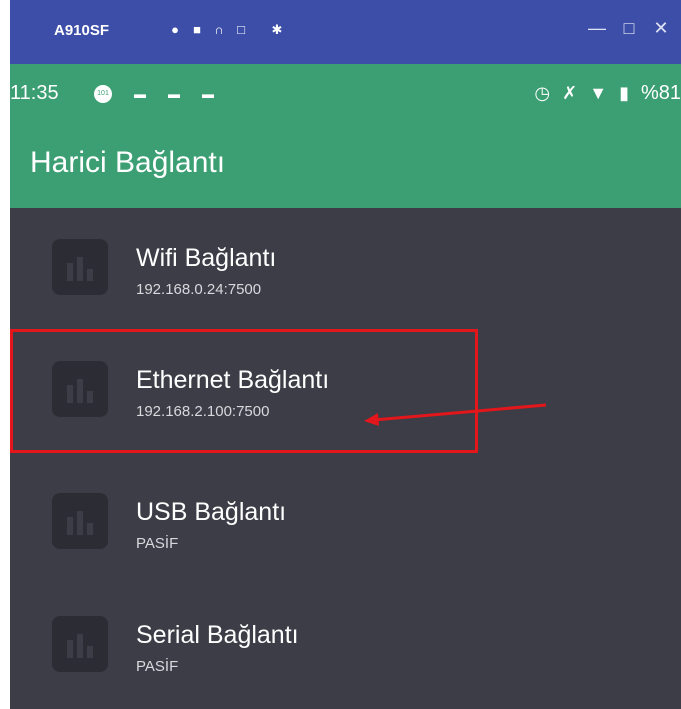 Image resolution: width=681 pixels, height=709 pixels. I want to click on video-icon: ■, so click(197, 30).